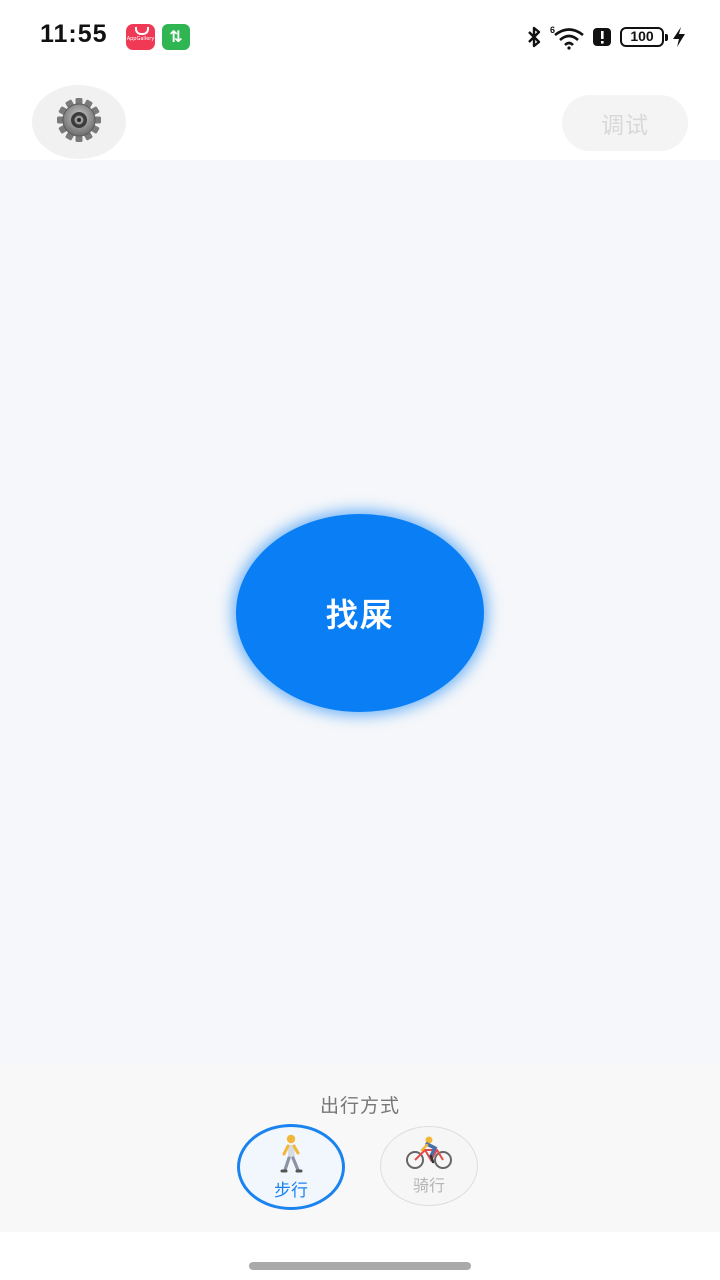 The image size is (720, 1280). What do you see at coordinates (360, 116) in the screenshot?
I see `top-bar: 调试` at bounding box center [360, 116].